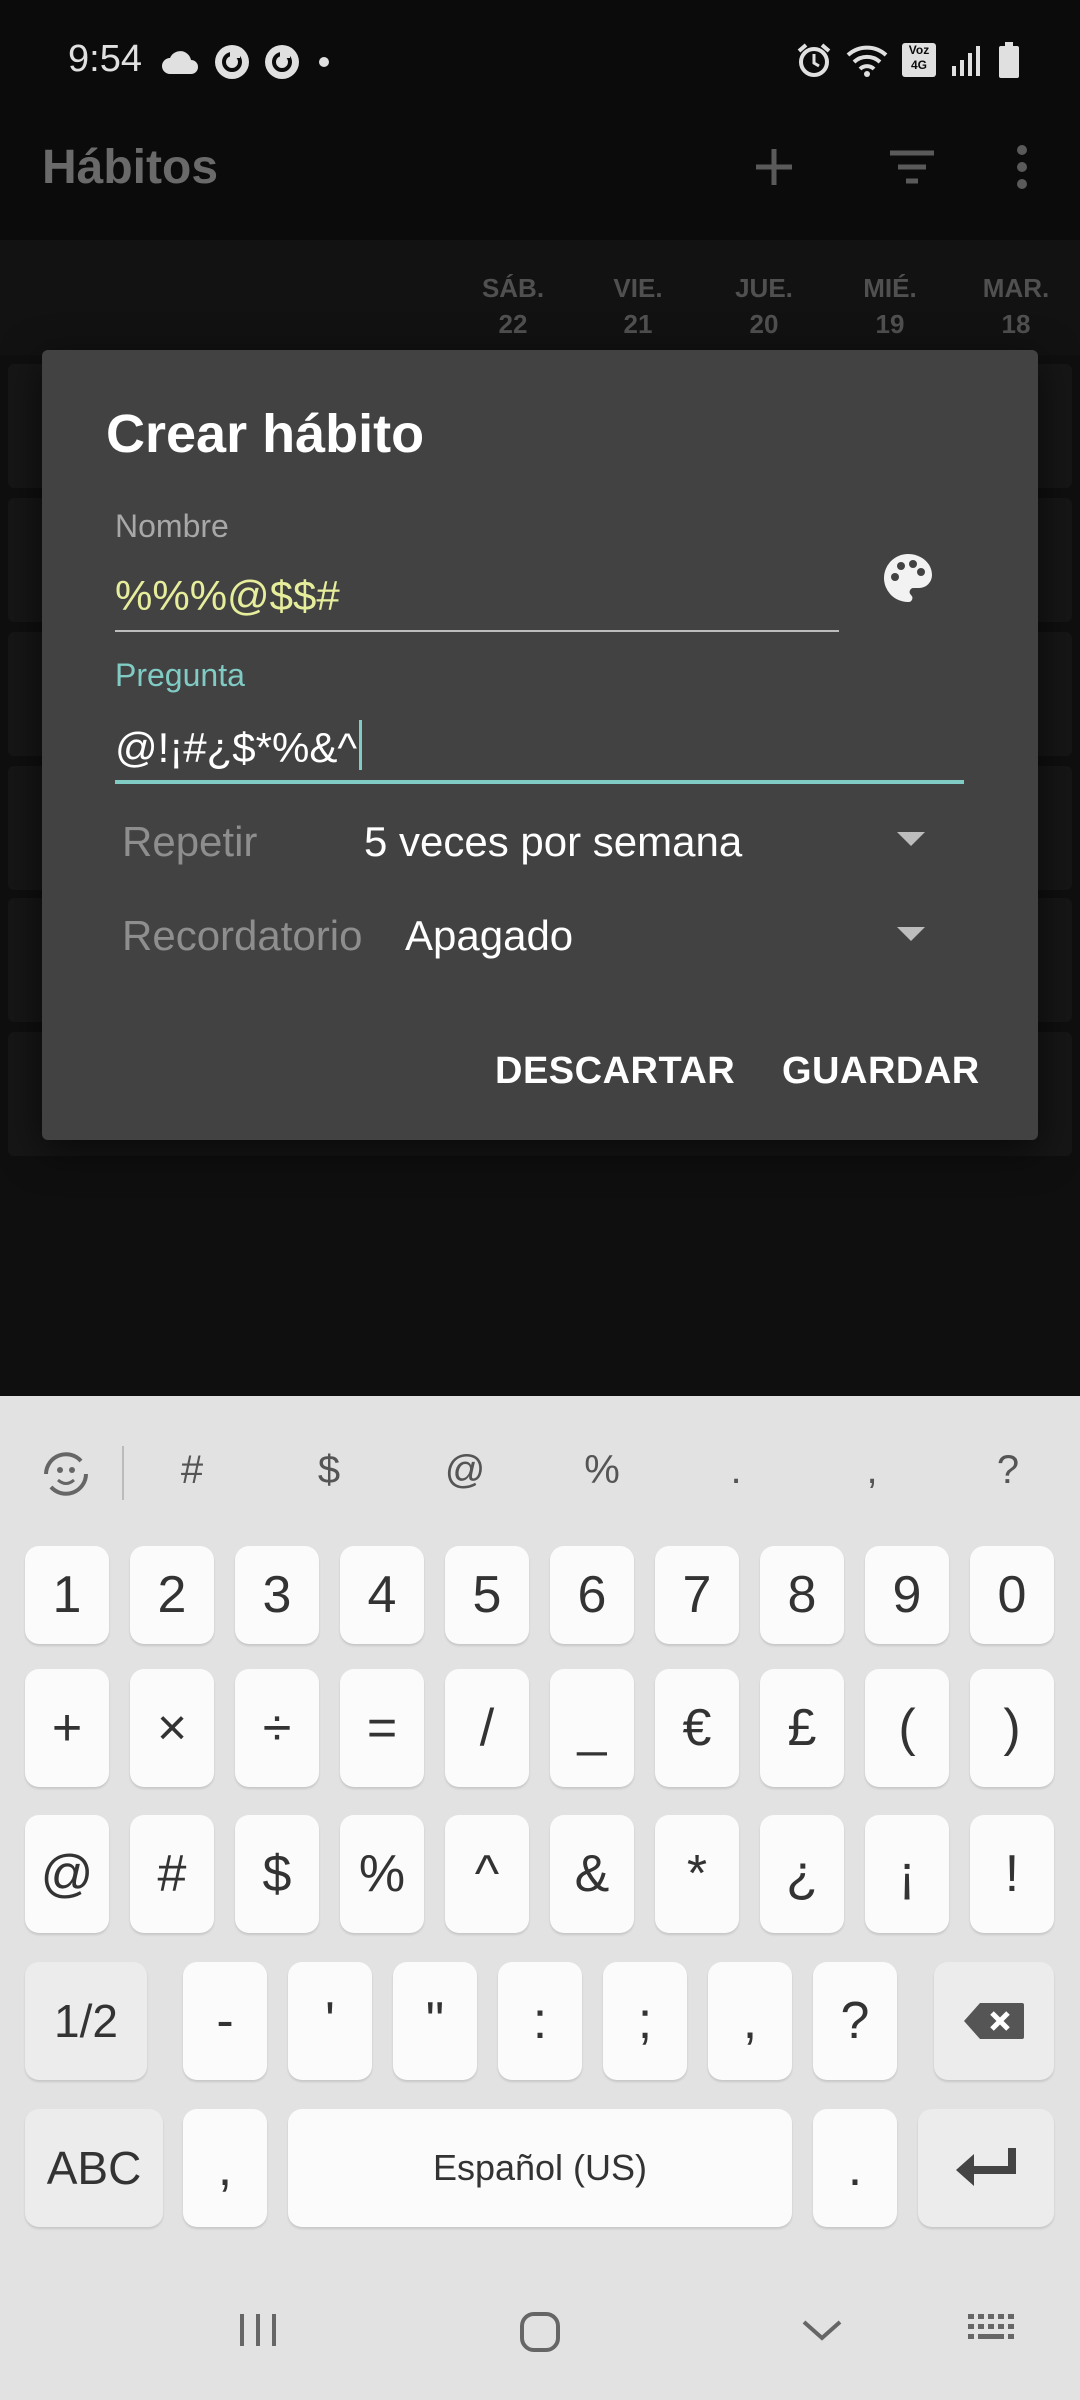 Image resolution: width=1080 pixels, height=2400 pixels. I want to click on palette-icon, so click(908, 578).